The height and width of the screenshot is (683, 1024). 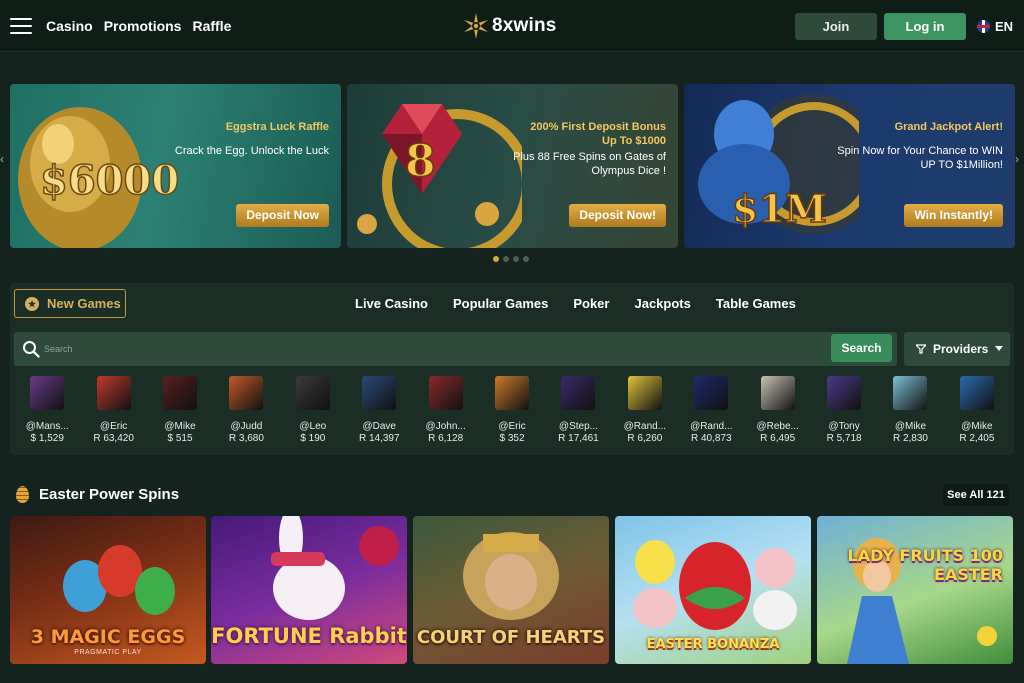 I want to click on winner-item: @Eric $ 352, so click(x=512, y=410).